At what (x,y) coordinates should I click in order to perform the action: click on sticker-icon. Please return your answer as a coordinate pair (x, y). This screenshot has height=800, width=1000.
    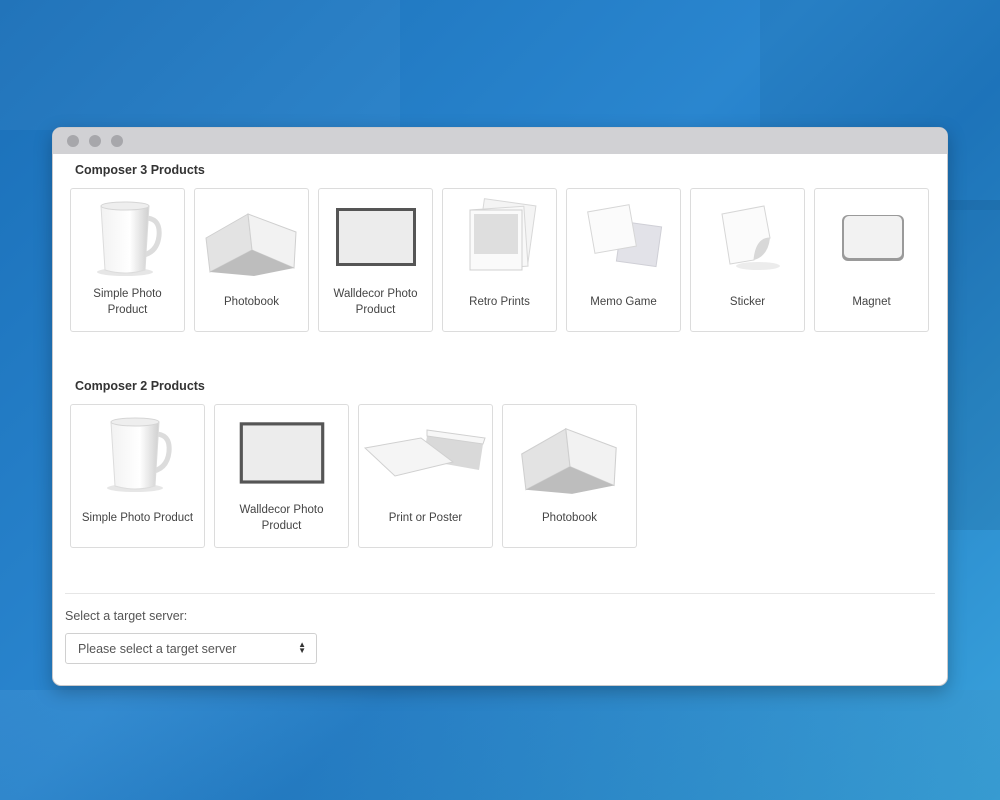
    Looking at the image, I should click on (747, 238).